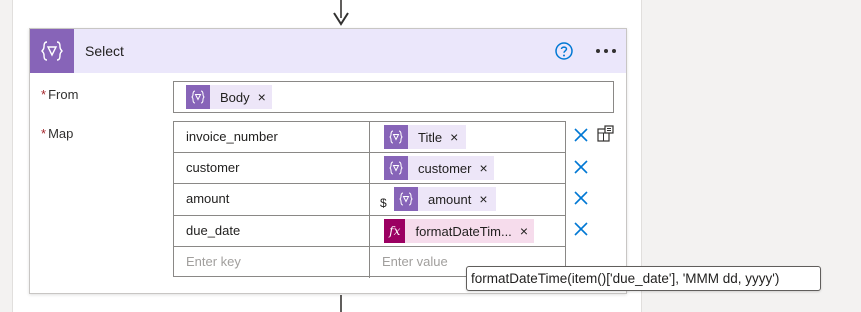  I want to click on value-prefix-text: $, so click(383, 203).